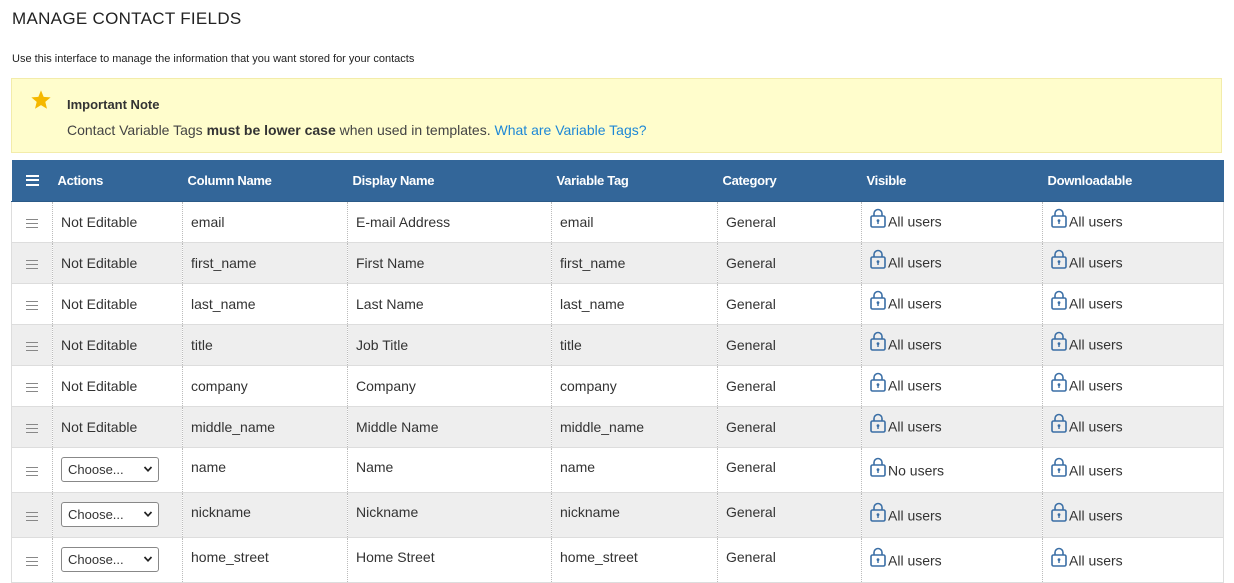 Image resolution: width=1234 pixels, height=583 pixels. What do you see at coordinates (634, 304) in the screenshot?
I see `variable-tag-cell: last_name` at bounding box center [634, 304].